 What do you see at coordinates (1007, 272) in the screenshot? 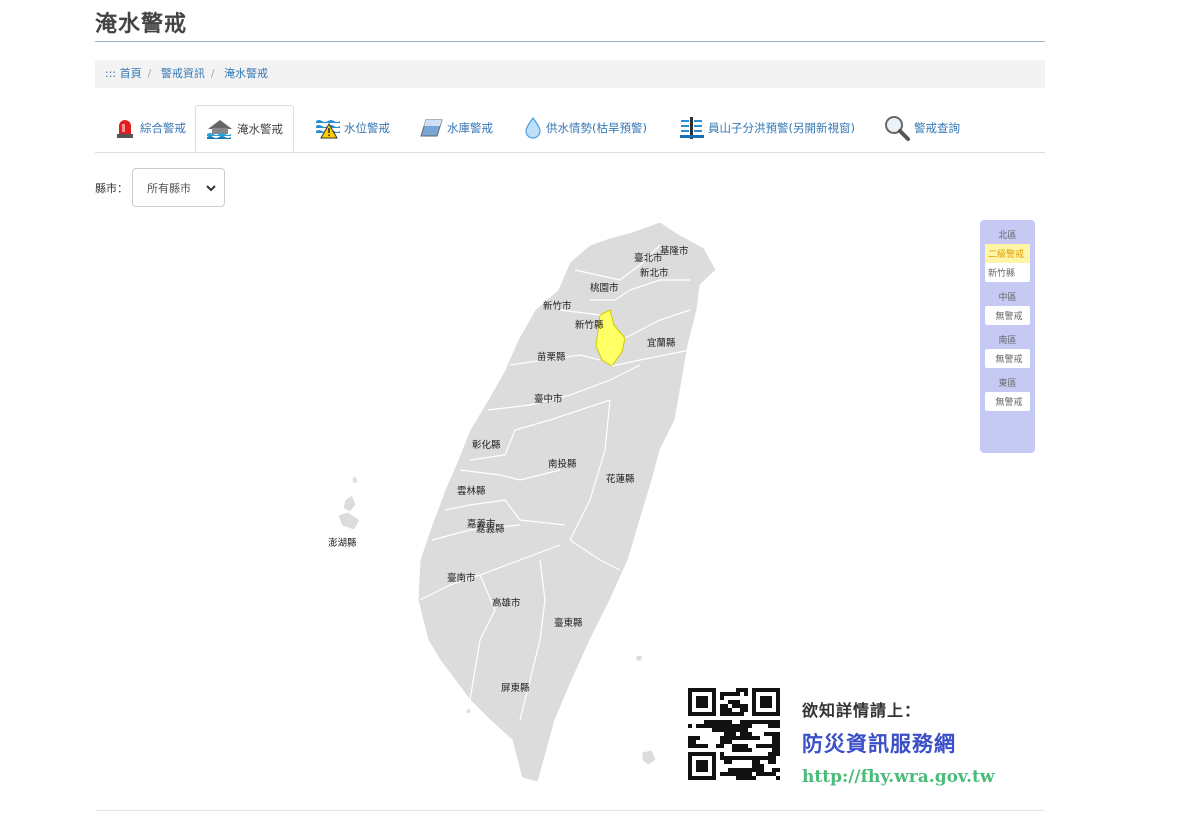
I see `legend-north-county: 新竹縣` at bounding box center [1007, 272].